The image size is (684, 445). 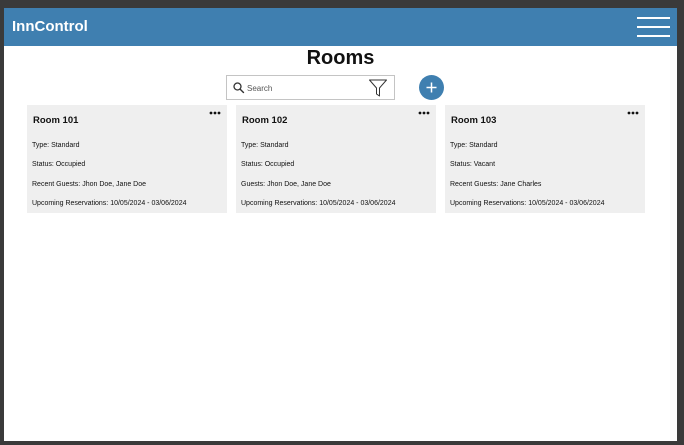 I want to click on hamburger-menu-icon, so click(x=653, y=27).